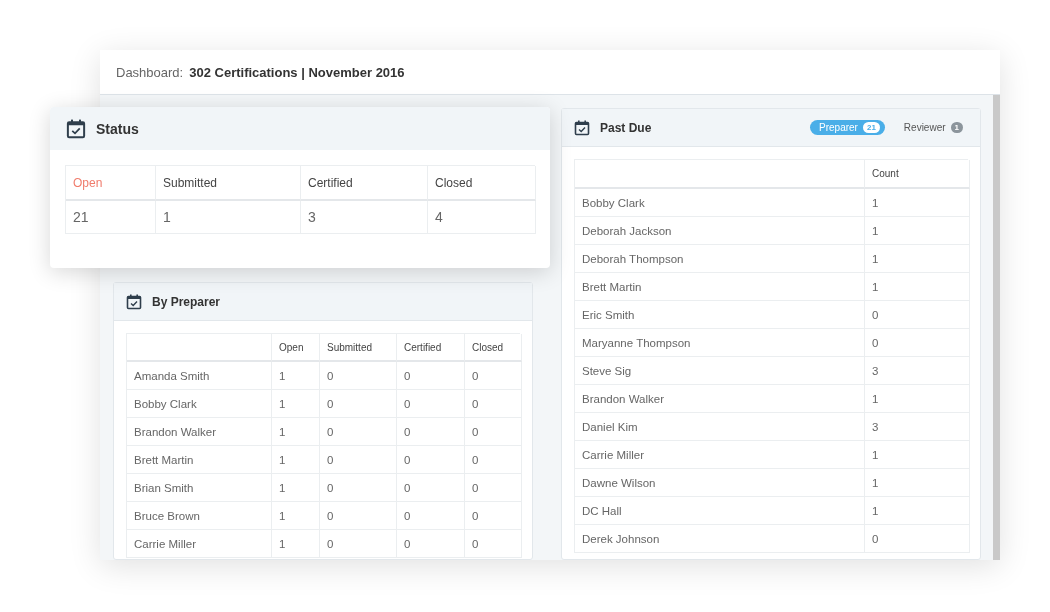  Describe the element at coordinates (720, 511) in the screenshot. I see `table-cell: DC Hall` at that location.